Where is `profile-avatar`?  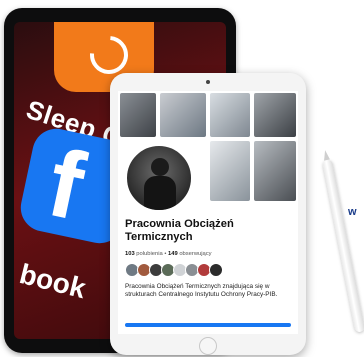
profile-avatar is located at coordinates (159, 178).